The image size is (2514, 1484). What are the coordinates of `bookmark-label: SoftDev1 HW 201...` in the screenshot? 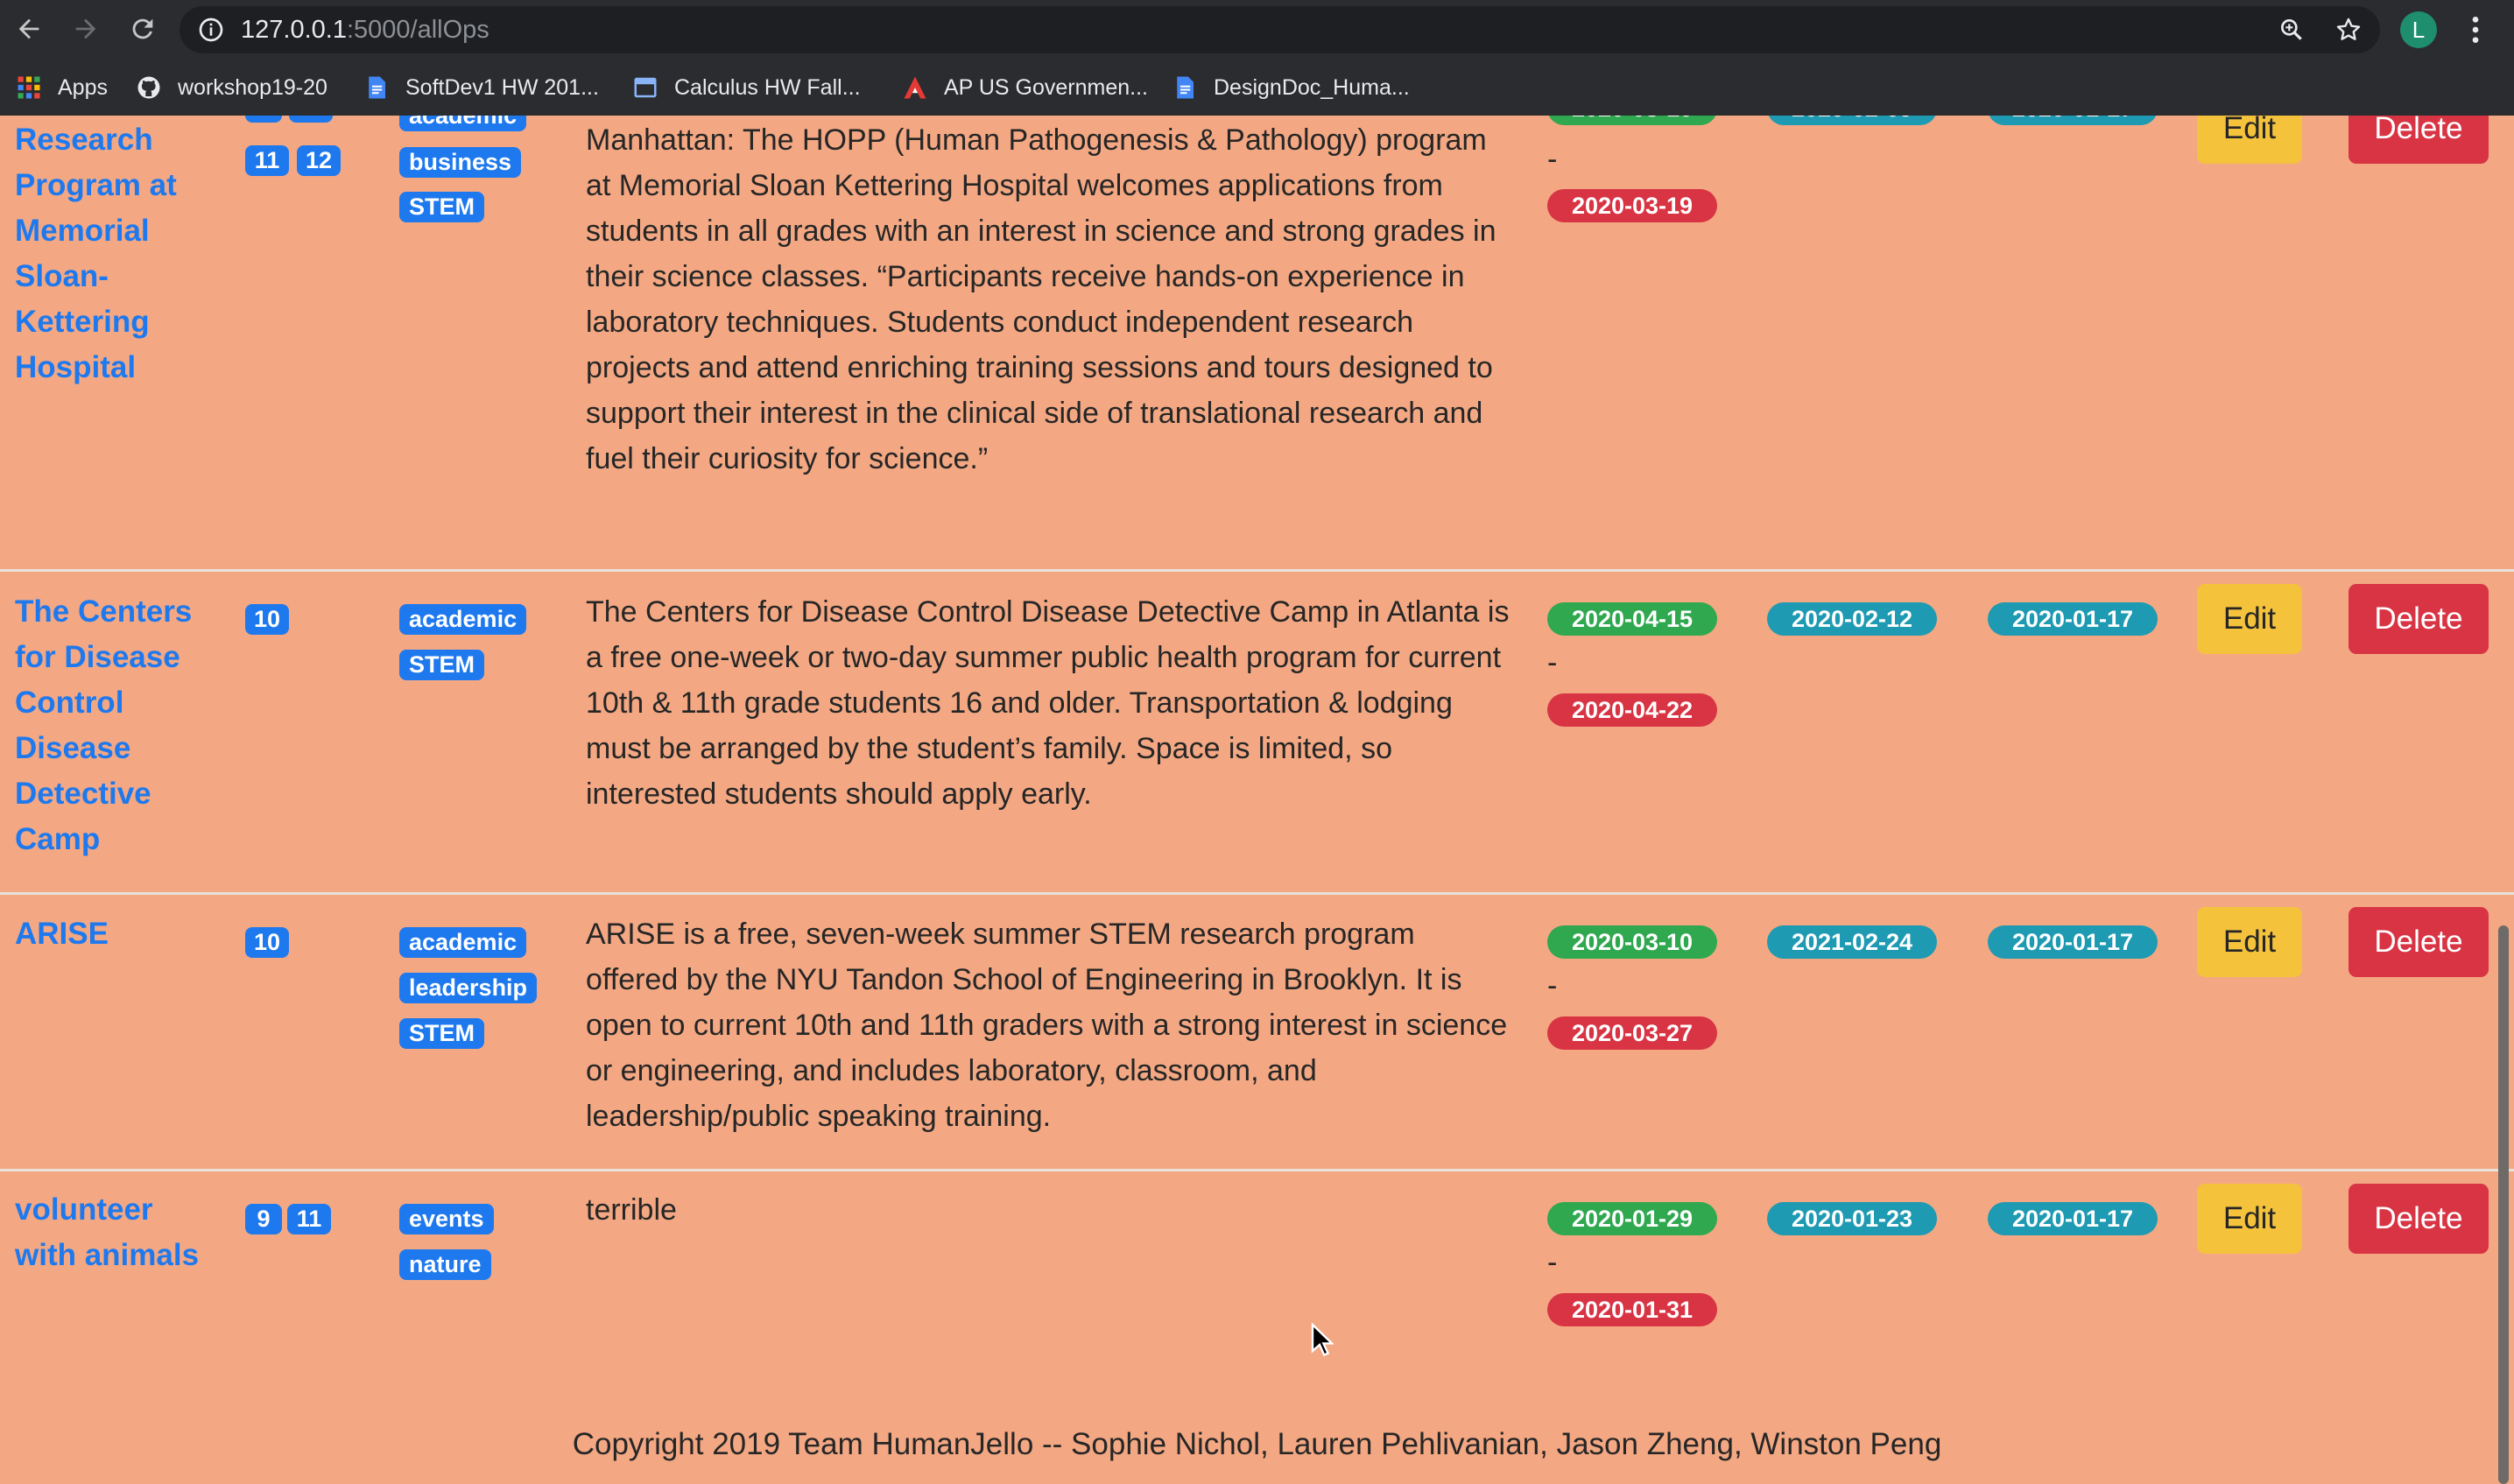 It's located at (502, 87).